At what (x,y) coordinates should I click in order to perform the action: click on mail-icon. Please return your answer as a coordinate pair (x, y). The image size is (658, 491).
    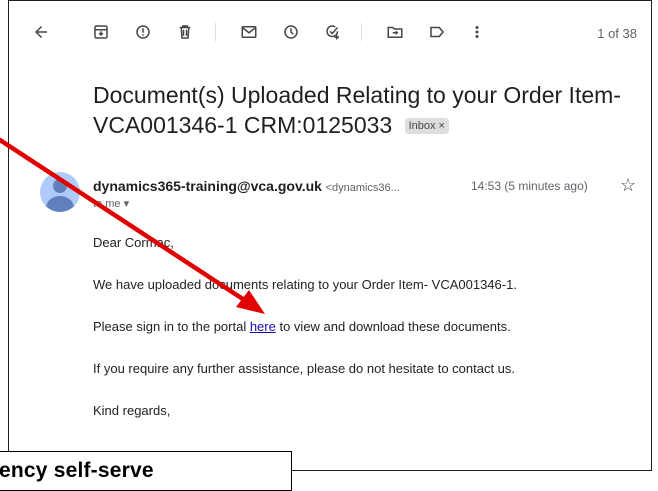
    Looking at the image, I should click on (249, 32).